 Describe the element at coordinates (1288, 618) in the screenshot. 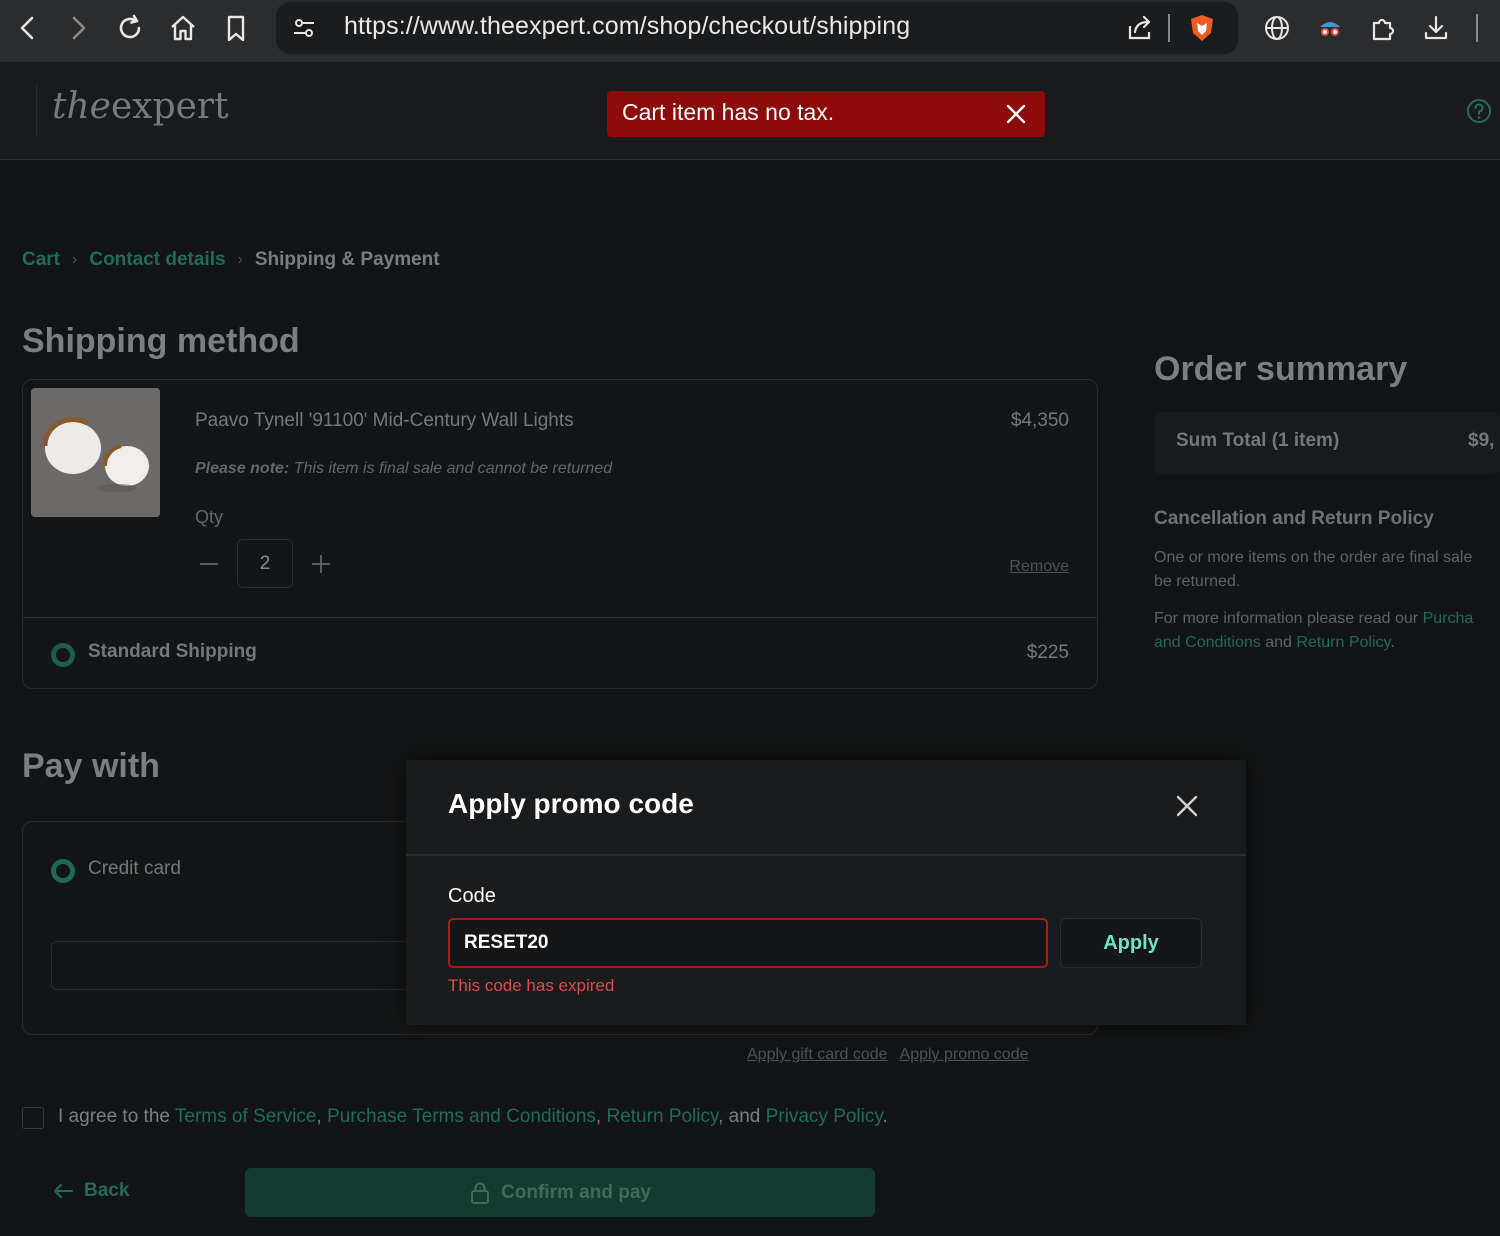

I see `policy-info-prefix: For more information please read our` at that location.